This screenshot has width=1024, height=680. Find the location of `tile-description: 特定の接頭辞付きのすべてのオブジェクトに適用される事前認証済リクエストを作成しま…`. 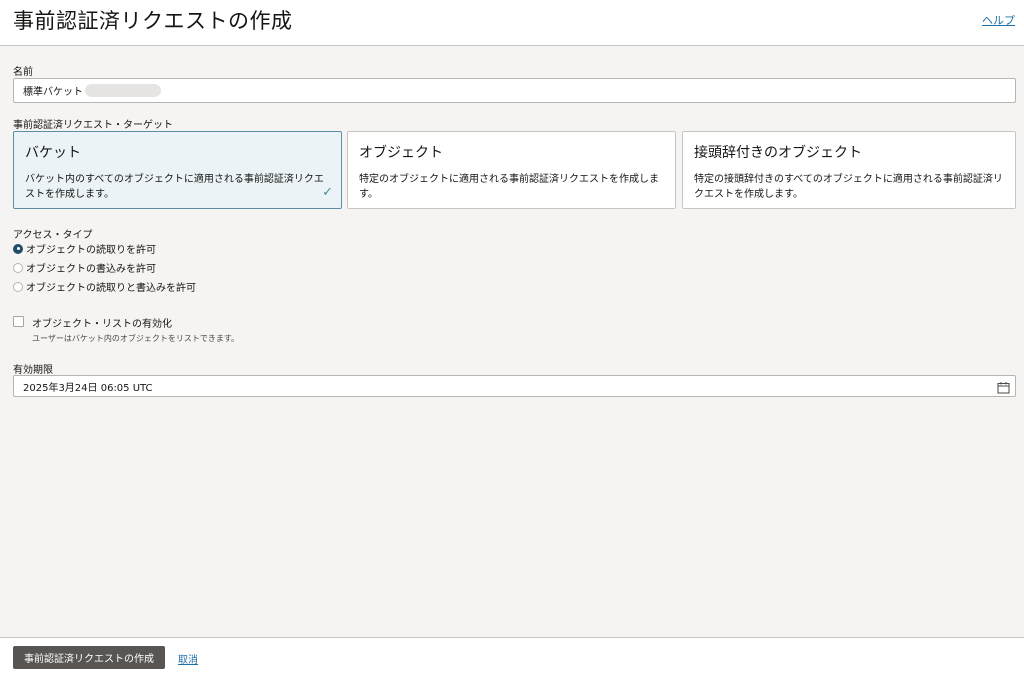

tile-description: 特定の接頭辞付きのすべてのオブジェクトに適用される事前認証済リクエストを作成しま… is located at coordinates (848, 187).